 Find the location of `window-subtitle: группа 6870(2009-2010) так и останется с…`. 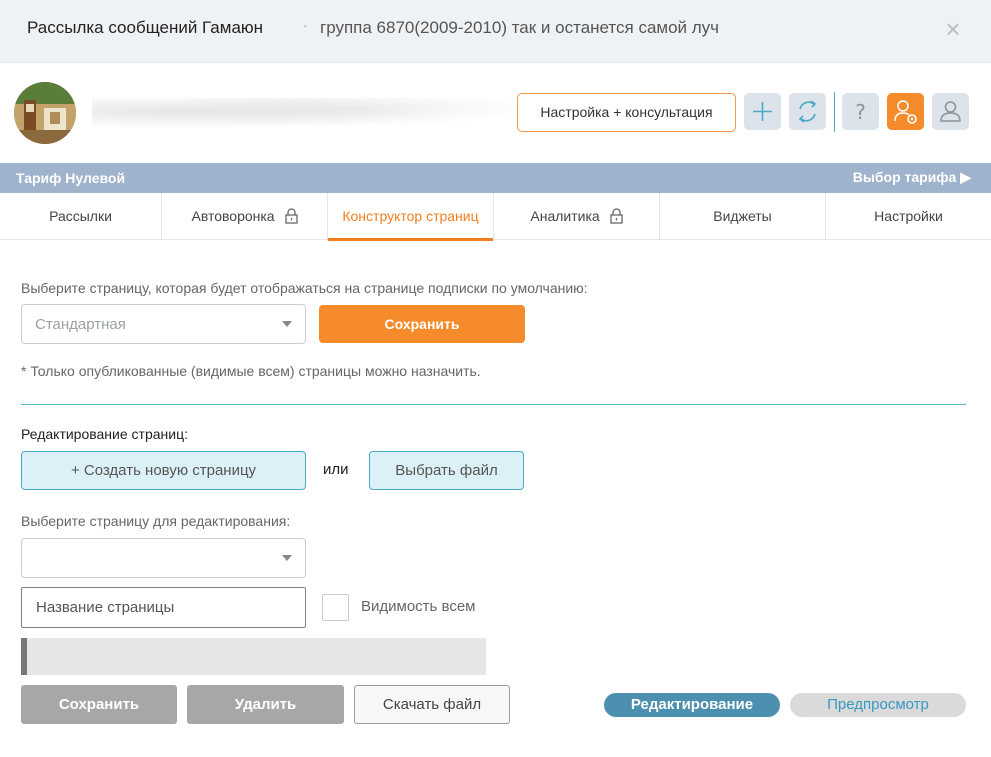

window-subtitle: группа 6870(2009-2010) так и останется с… is located at coordinates (520, 27).